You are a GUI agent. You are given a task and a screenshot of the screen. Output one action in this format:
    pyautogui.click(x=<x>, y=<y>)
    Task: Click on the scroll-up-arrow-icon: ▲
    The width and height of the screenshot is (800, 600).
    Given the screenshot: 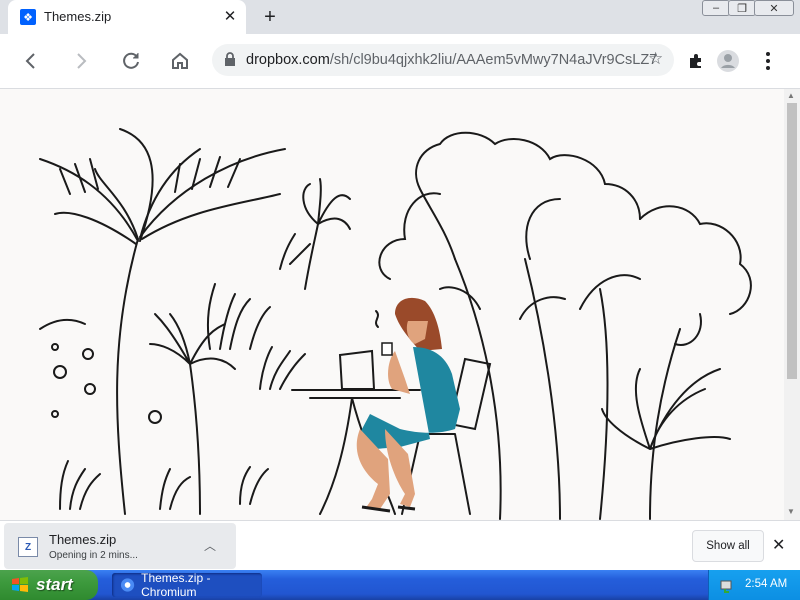 What is the action you would take?
    pyautogui.click(x=791, y=95)
    